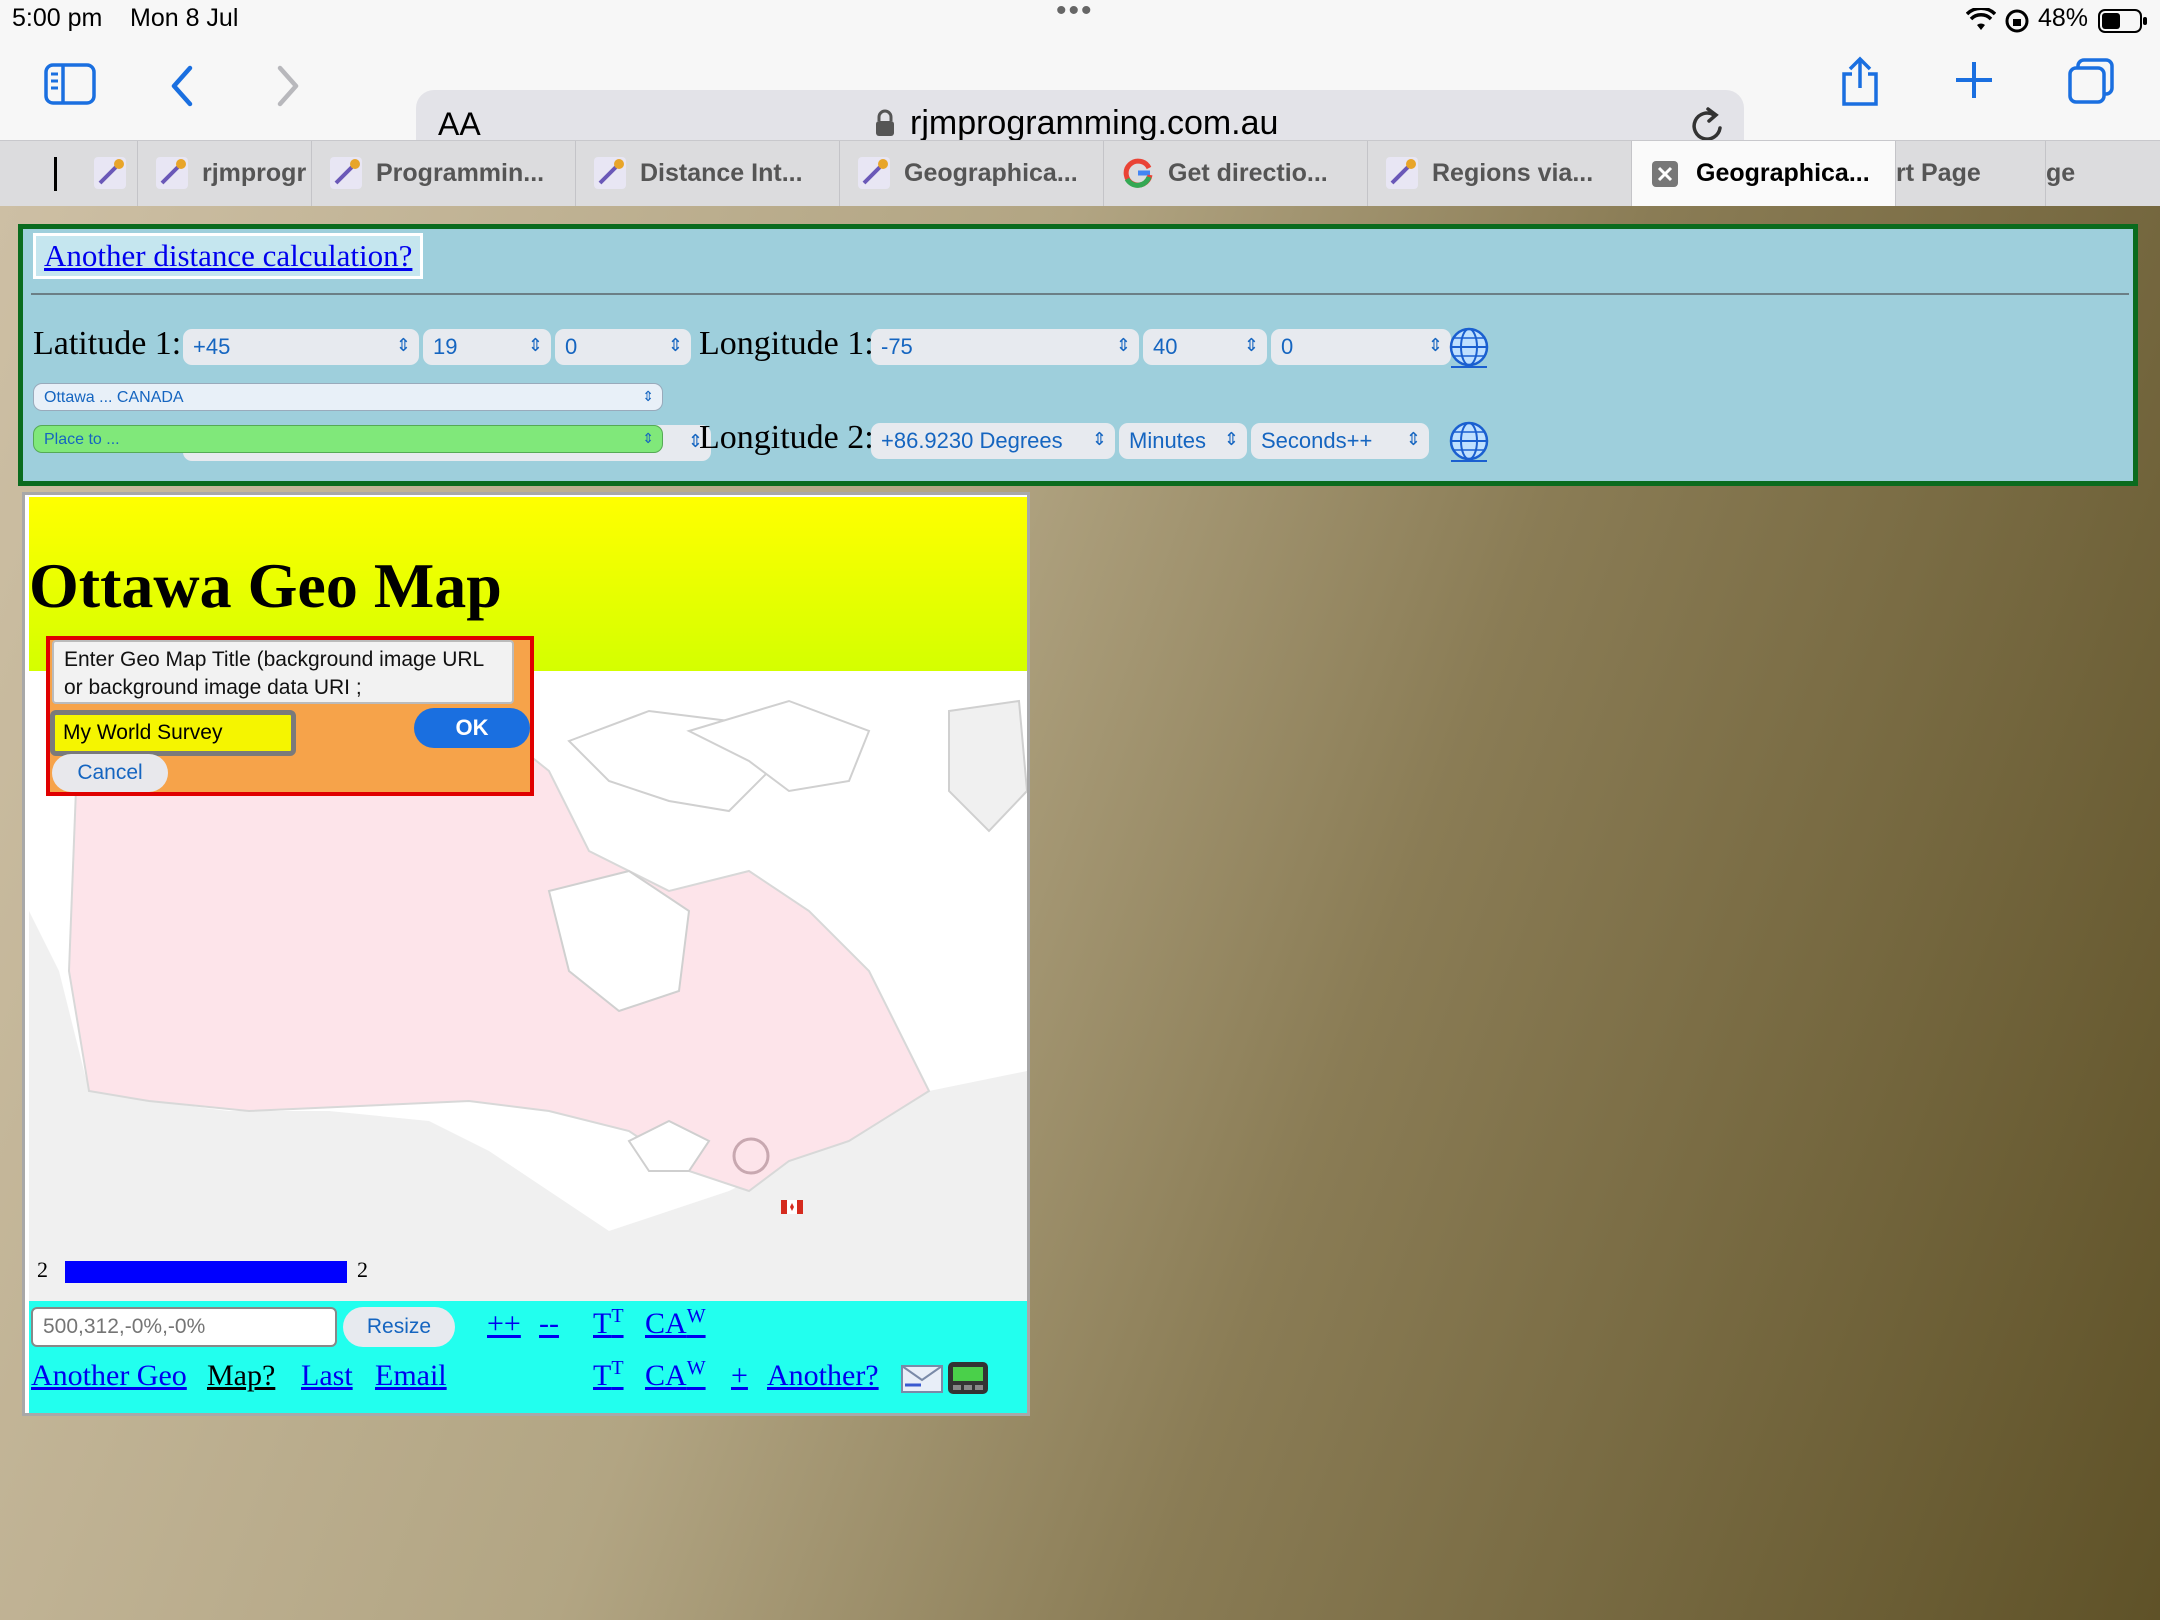  Describe the element at coordinates (107, 343) in the screenshot. I see `latitude-1-label: Latitude 1:` at that location.